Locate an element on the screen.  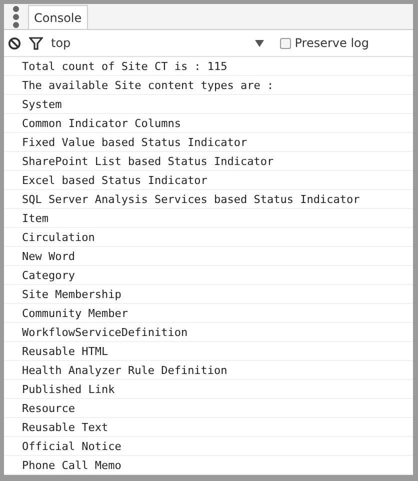
console-message: New Word is located at coordinates (208, 256).